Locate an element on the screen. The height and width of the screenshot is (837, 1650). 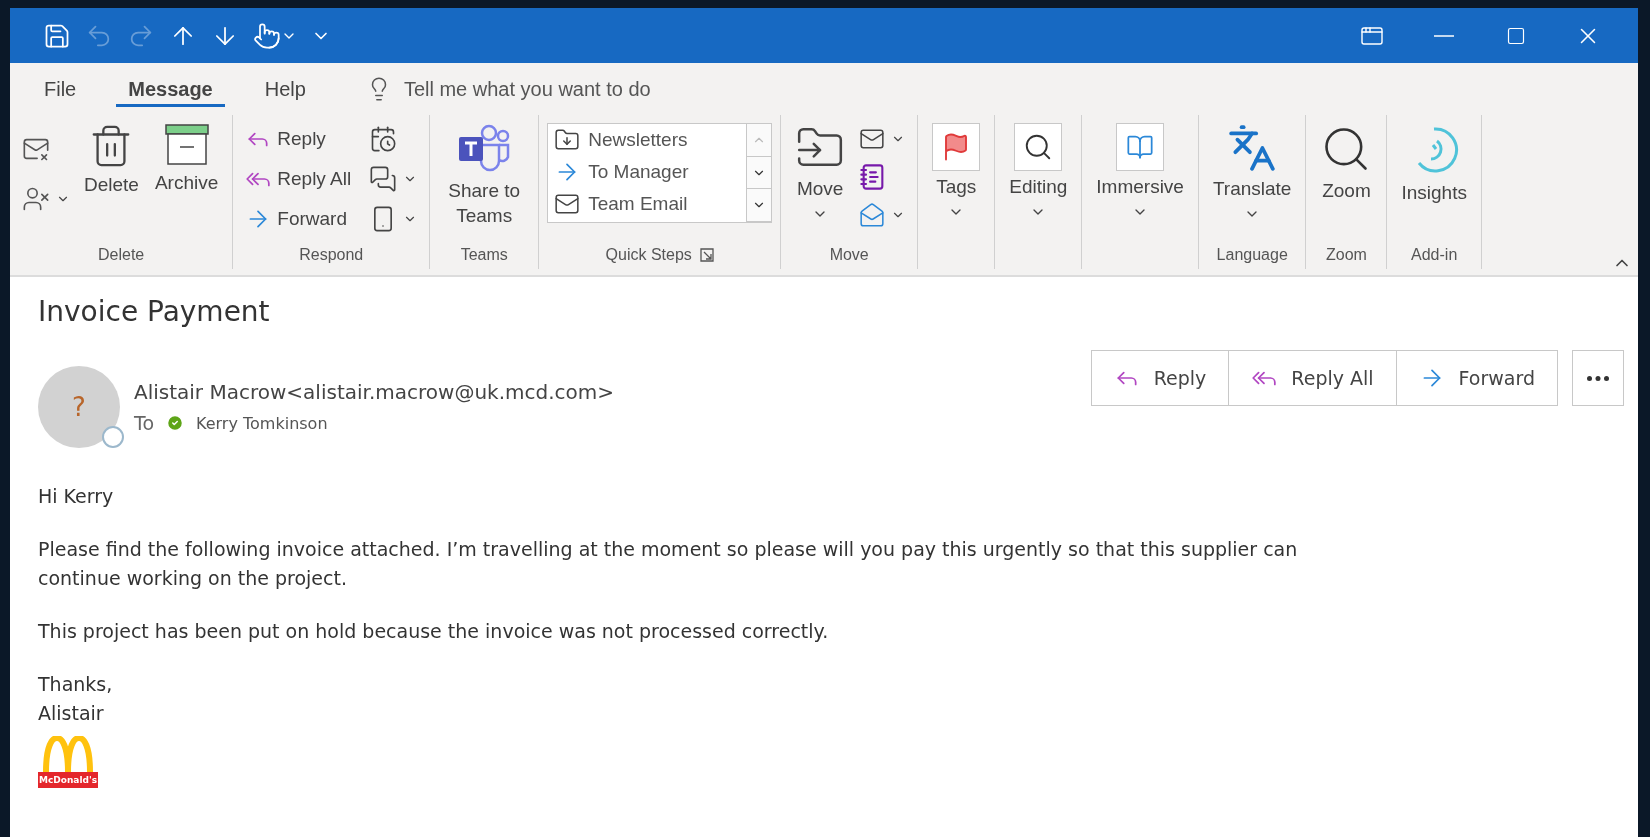
ribbon-button: Tags is located at coordinates (956, 171).